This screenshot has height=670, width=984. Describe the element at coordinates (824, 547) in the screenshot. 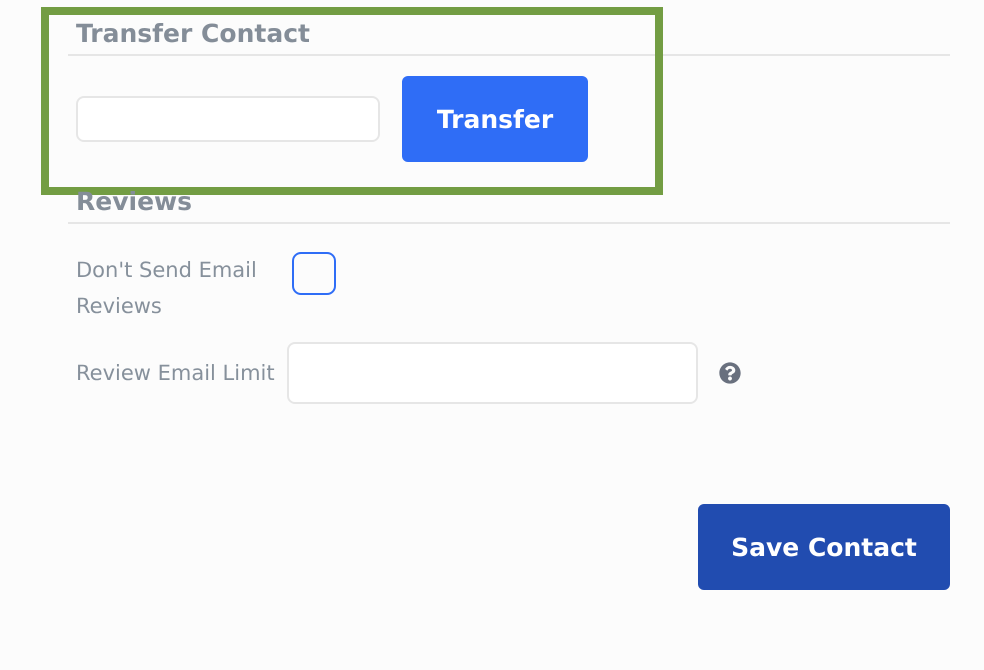

I see `save-button: Save Contact` at that location.